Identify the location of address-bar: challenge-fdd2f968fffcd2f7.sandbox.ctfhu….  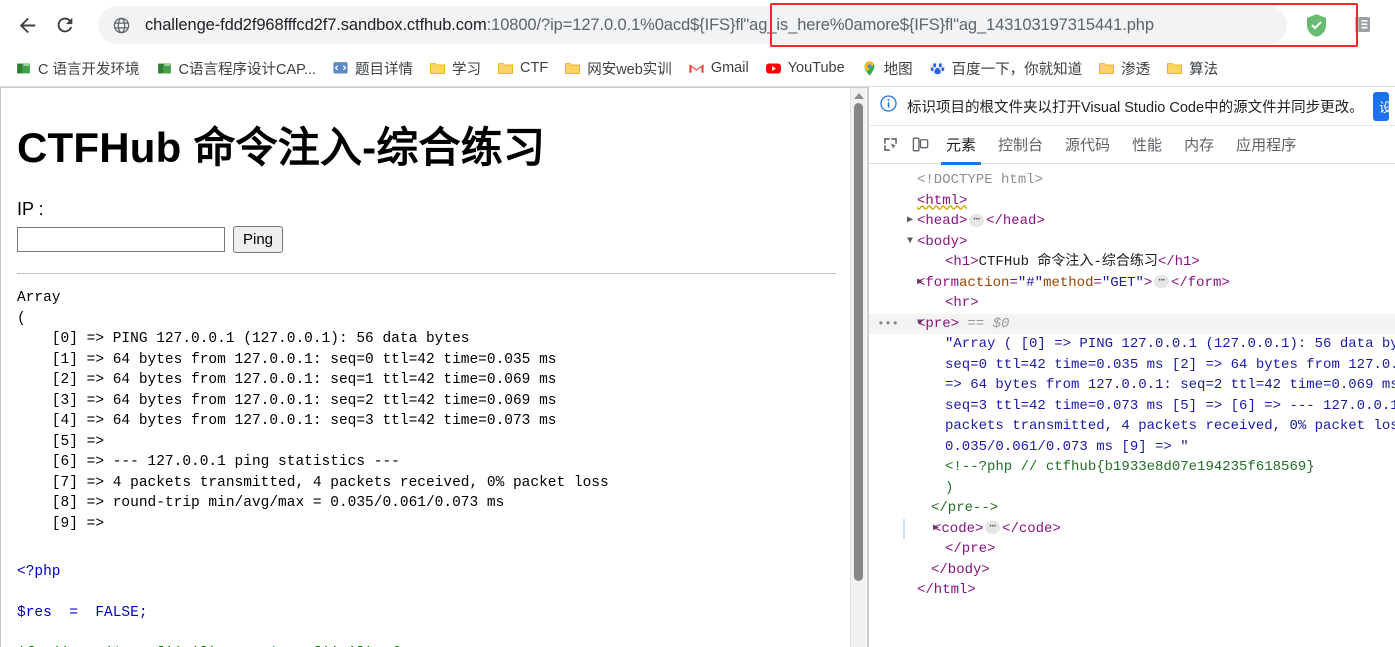
(728, 25).